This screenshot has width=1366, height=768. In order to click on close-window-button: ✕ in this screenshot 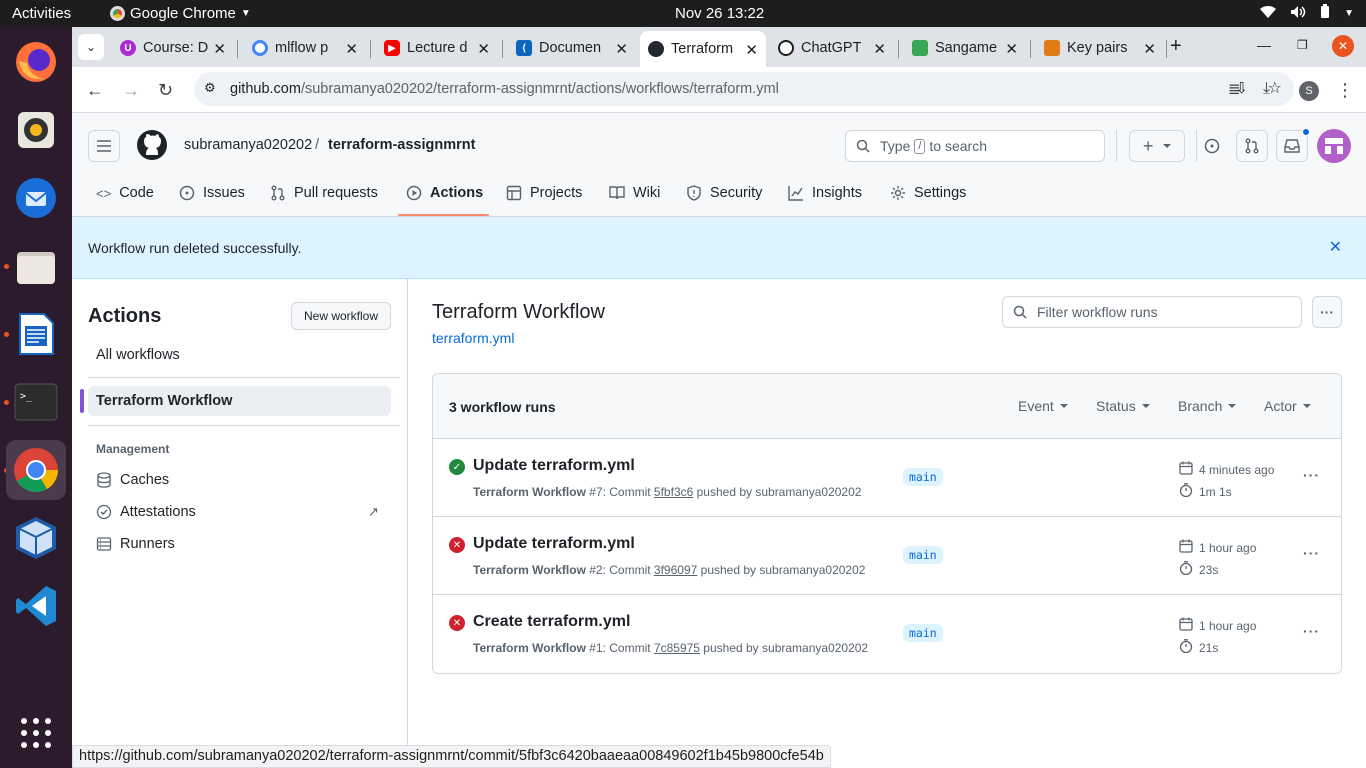, I will do `click(1343, 46)`.